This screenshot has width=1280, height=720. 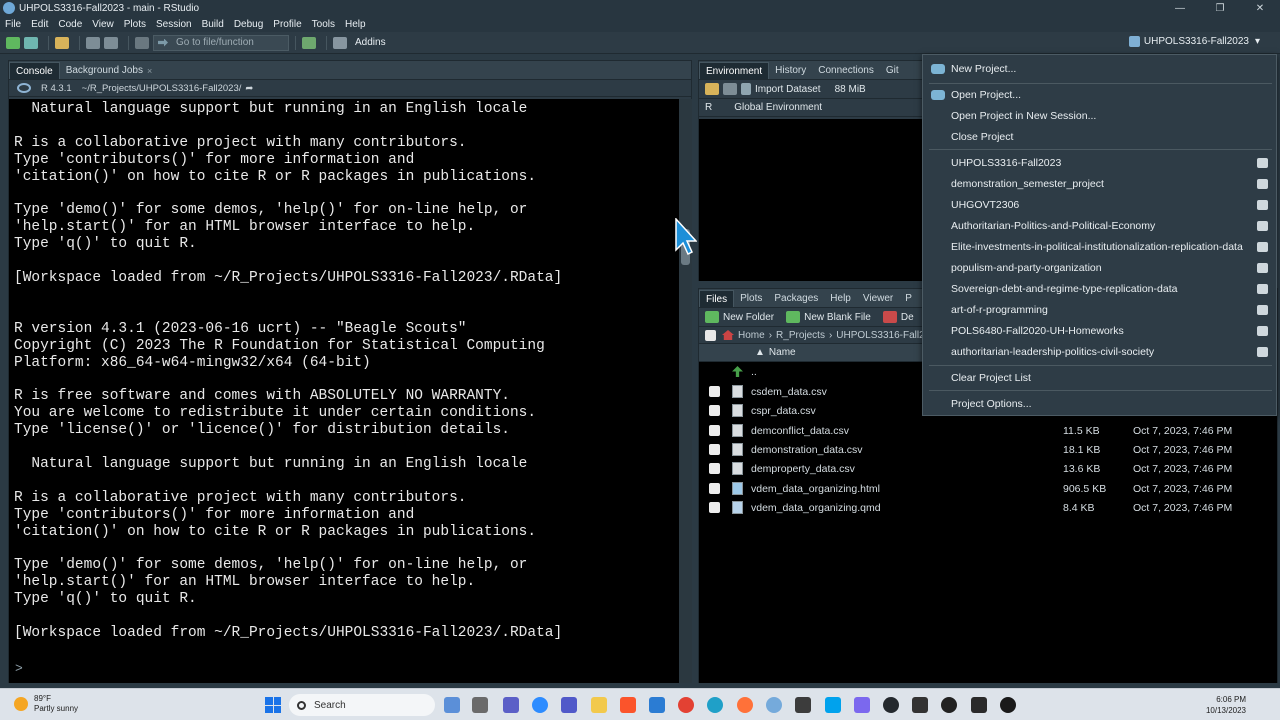 I want to click on menu-debug: Debug, so click(x=248, y=24).